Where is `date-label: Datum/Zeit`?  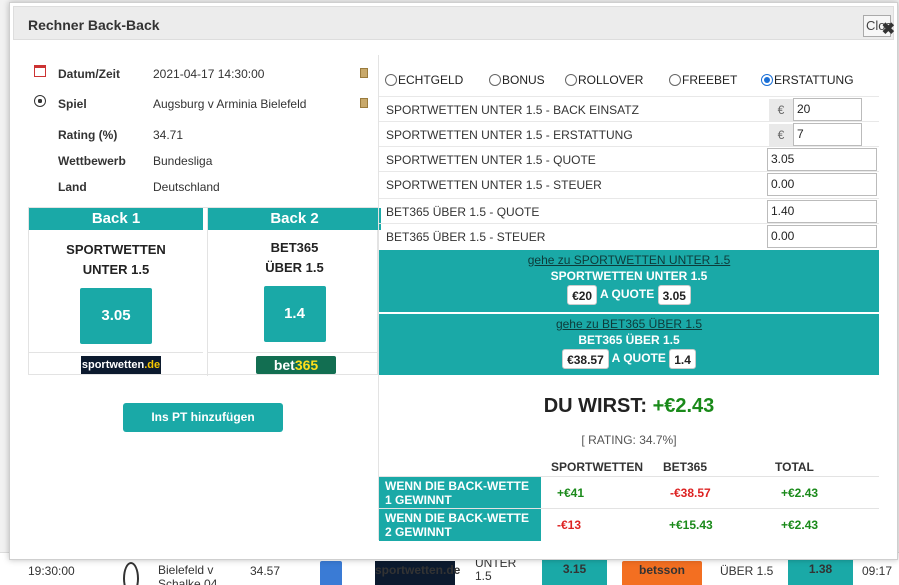
date-label: Datum/Zeit is located at coordinates (89, 74).